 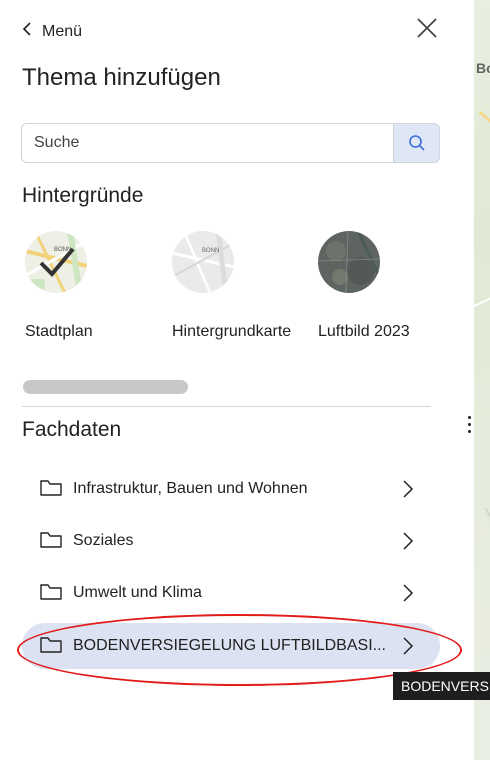 I want to click on chevron-left-icon, so click(x=27, y=31).